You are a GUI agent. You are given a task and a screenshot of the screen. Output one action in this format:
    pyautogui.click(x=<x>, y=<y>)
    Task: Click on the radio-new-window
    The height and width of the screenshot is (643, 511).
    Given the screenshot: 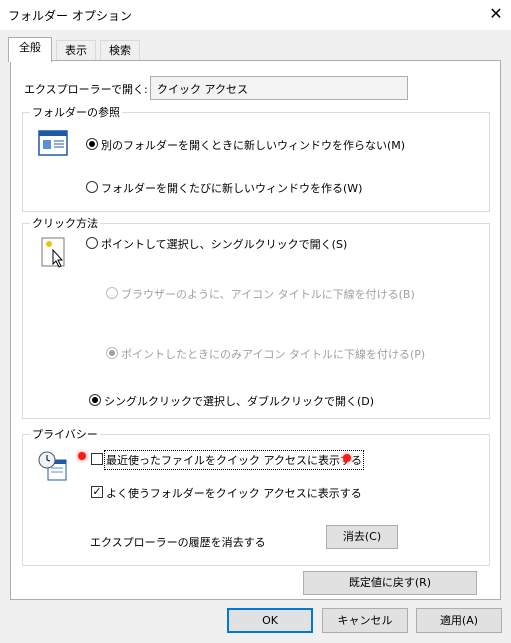 What is the action you would take?
    pyautogui.click(x=92, y=187)
    